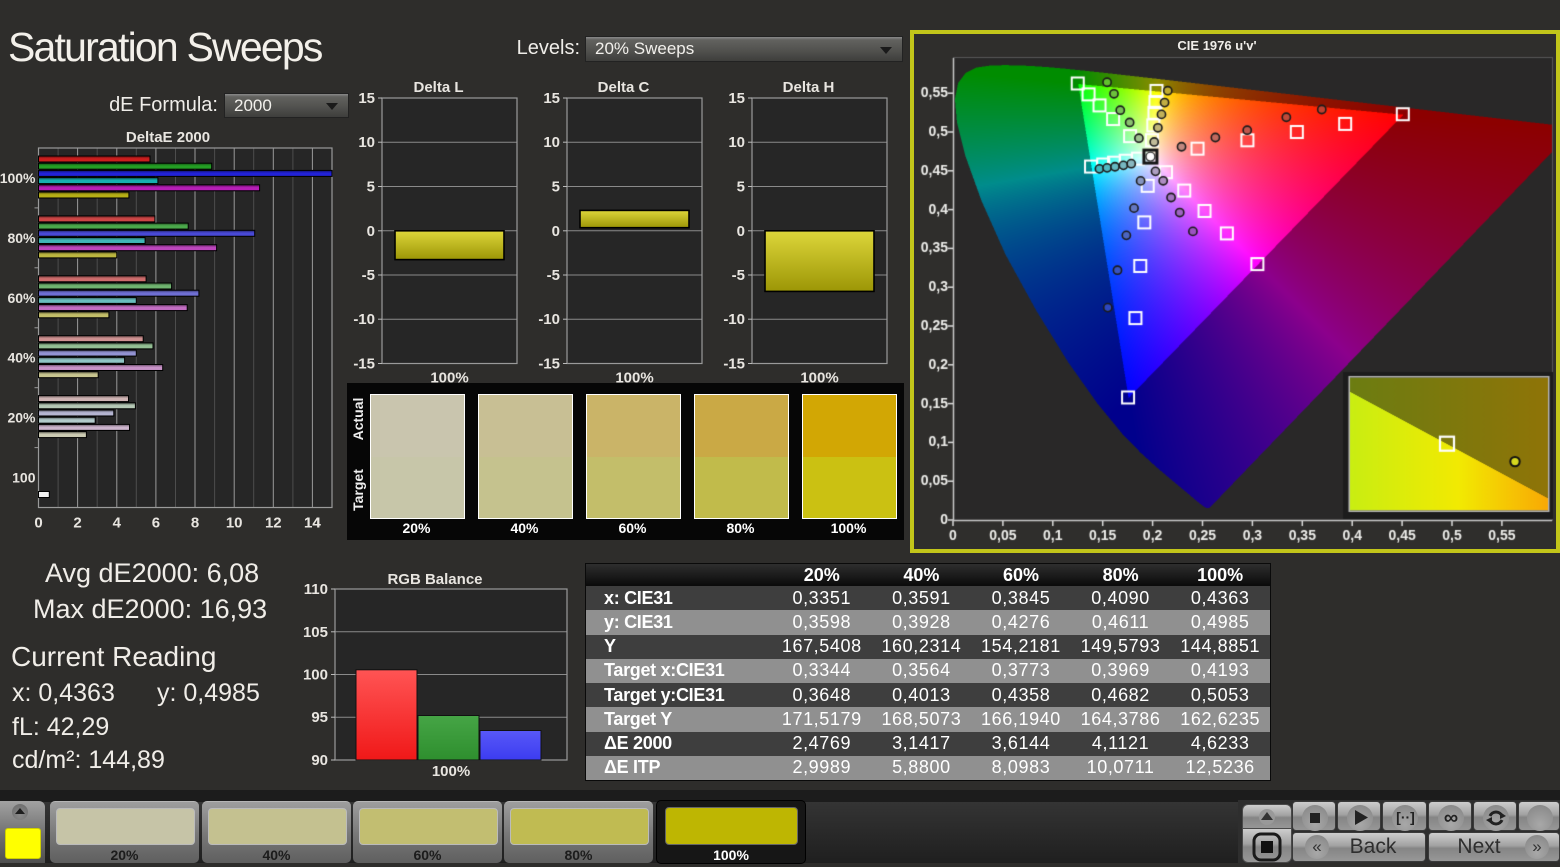 The image size is (1560, 867). I want to click on svg-text: DeltaE 2000, so click(168, 138).